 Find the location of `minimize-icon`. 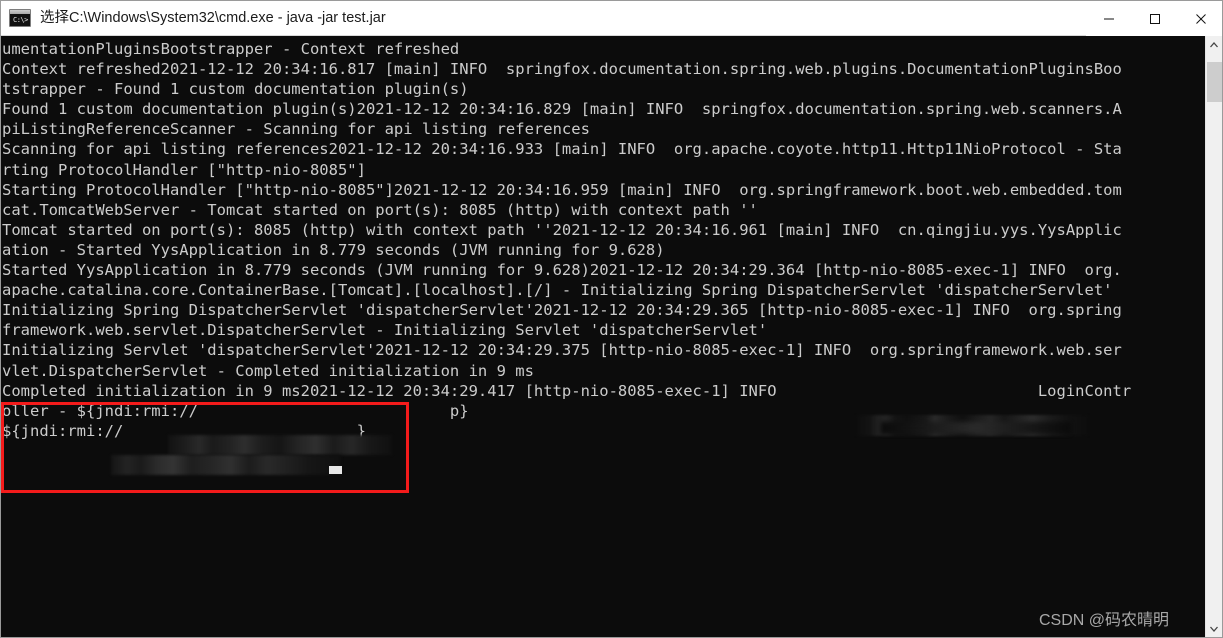

minimize-icon is located at coordinates (1109, 18).